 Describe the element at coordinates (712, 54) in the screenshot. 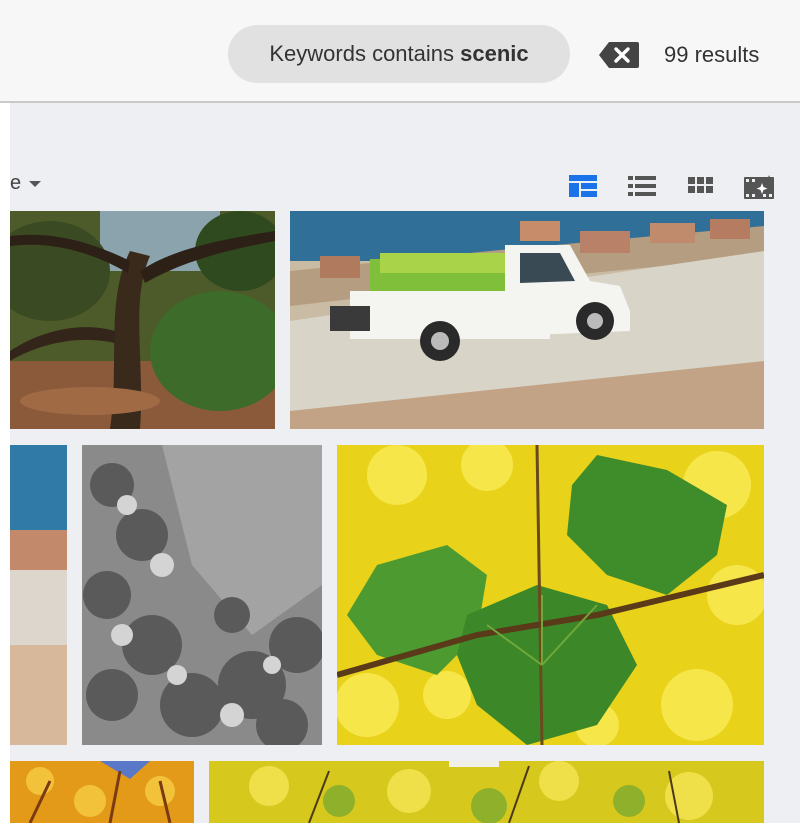

I see `results-count: 99 results` at that location.